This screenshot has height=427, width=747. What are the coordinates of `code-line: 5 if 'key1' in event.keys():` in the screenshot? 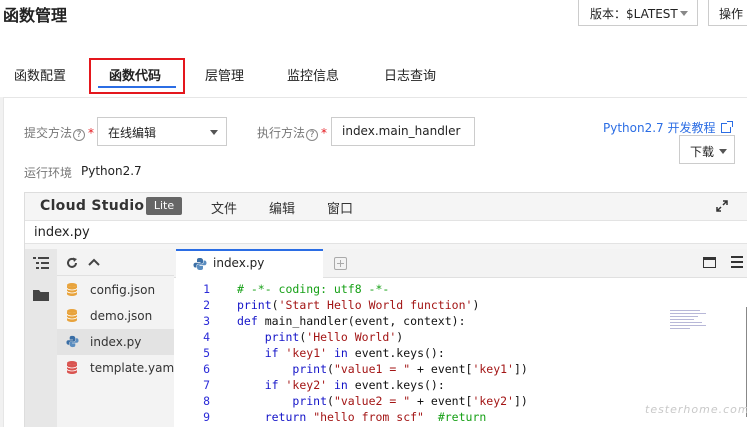 It's located at (460, 354).